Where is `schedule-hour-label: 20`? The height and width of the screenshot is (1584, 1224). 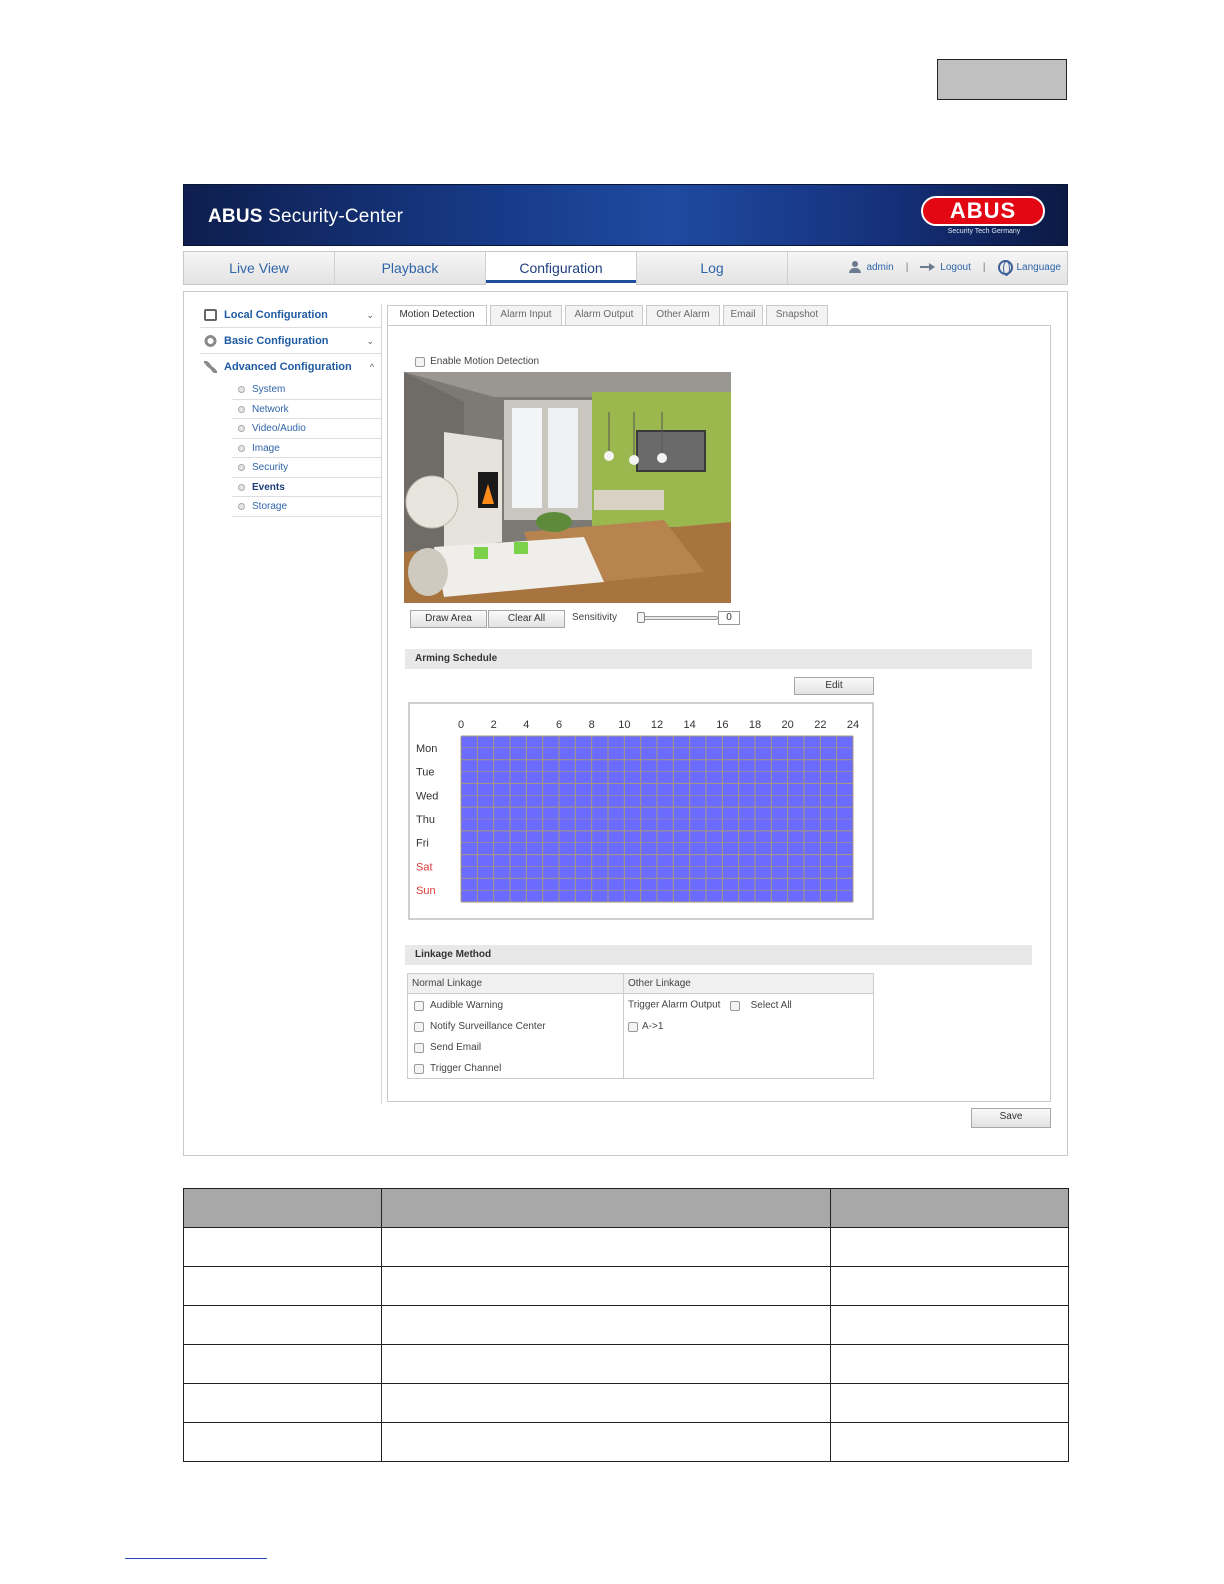 schedule-hour-label: 20 is located at coordinates (788, 725).